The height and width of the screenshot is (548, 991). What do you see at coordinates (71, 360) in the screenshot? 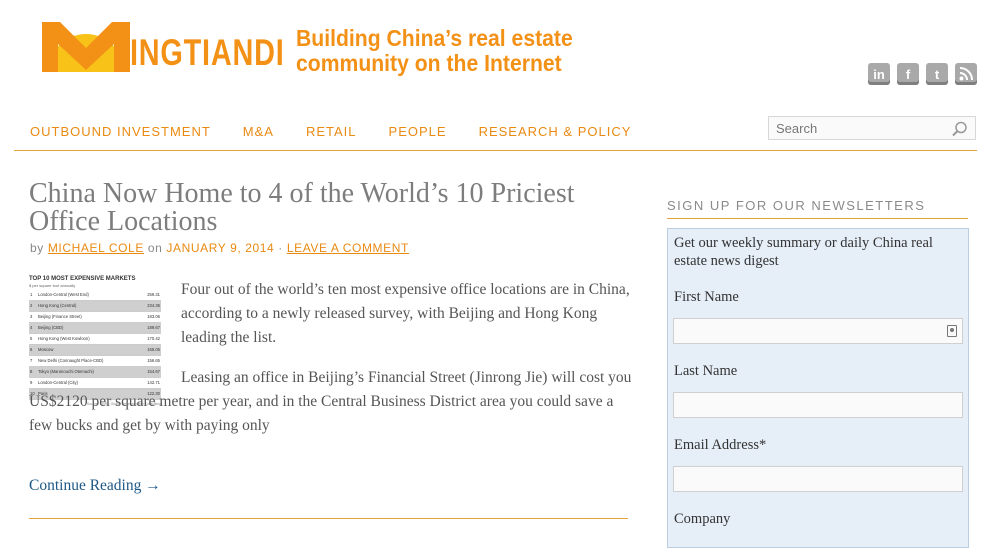
I see `thumb-row-label: New Delhi (Connaught Place-CBD)` at bounding box center [71, 360].